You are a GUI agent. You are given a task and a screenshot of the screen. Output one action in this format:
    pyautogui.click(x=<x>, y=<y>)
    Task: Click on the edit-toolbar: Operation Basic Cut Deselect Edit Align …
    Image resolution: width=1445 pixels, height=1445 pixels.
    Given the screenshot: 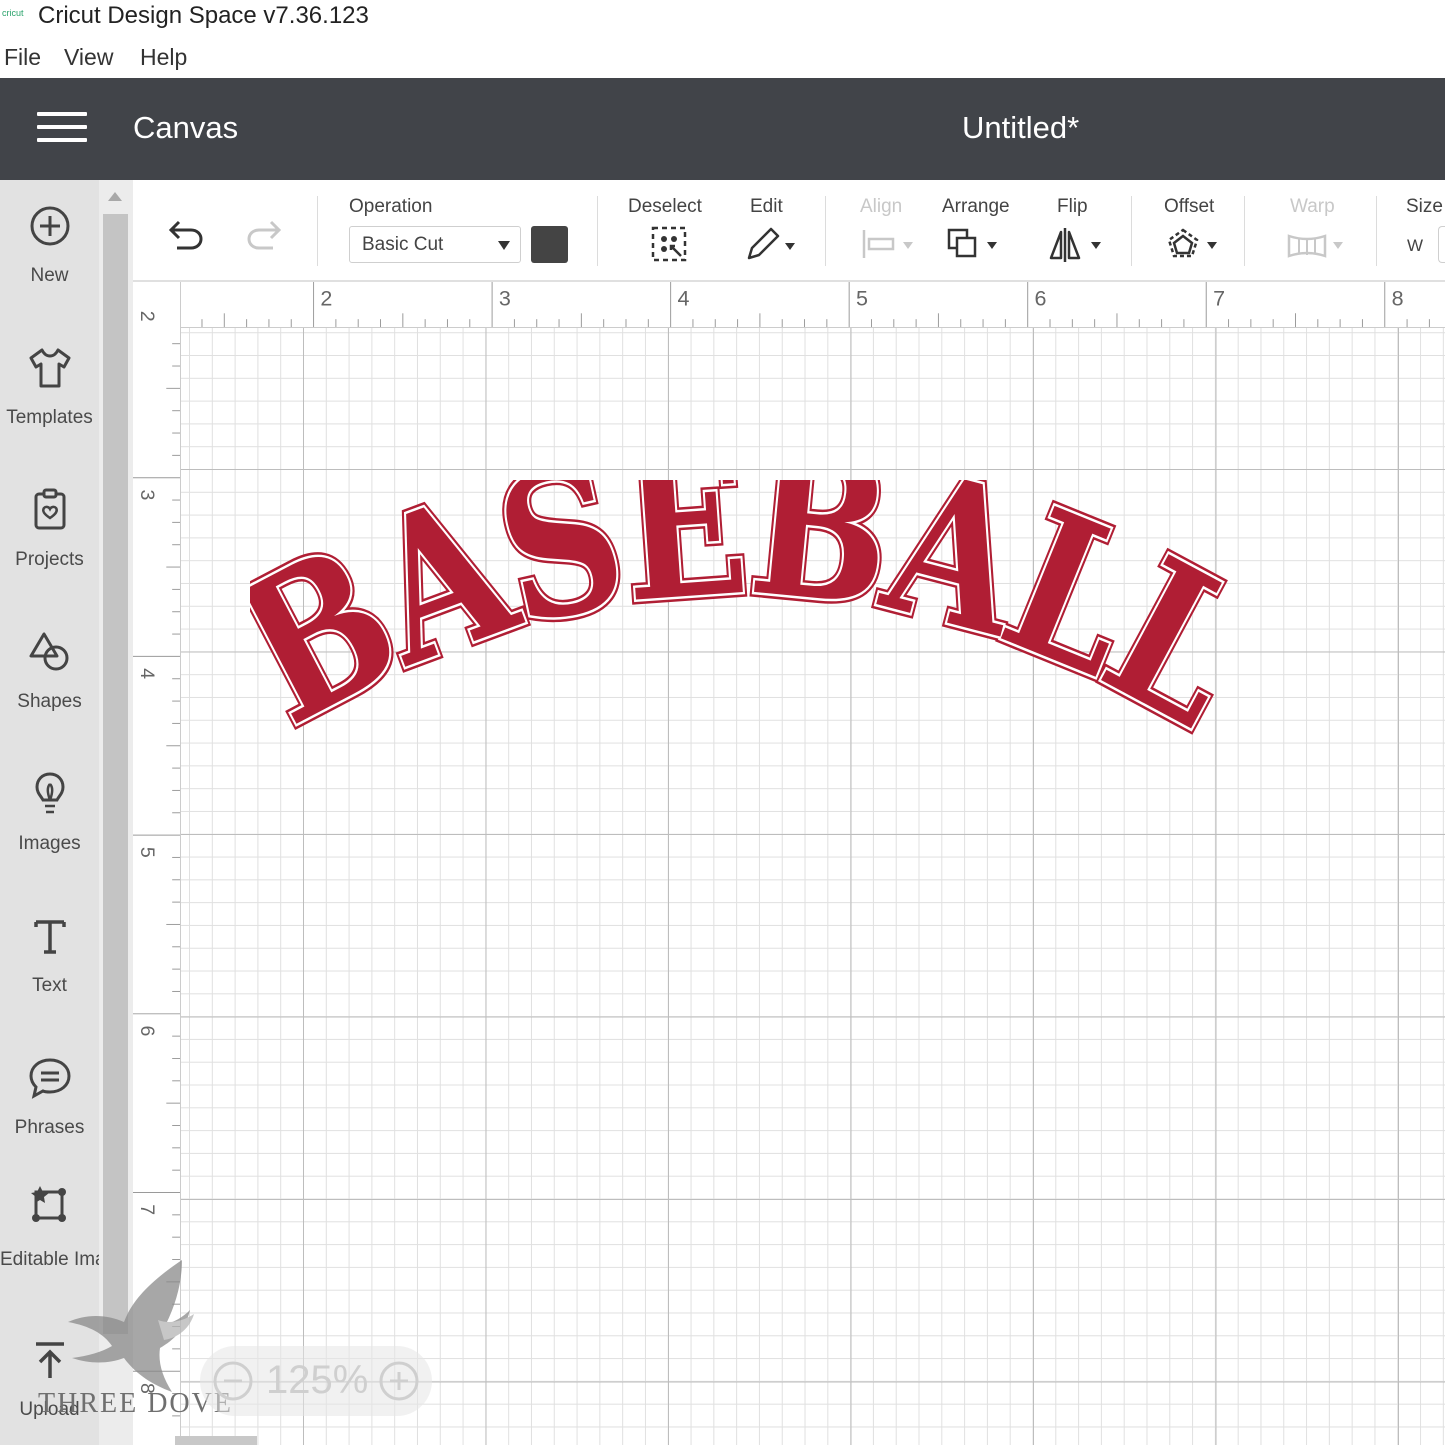 What is the action you would take?
    pyautogui.click(x=789, y=231)
    